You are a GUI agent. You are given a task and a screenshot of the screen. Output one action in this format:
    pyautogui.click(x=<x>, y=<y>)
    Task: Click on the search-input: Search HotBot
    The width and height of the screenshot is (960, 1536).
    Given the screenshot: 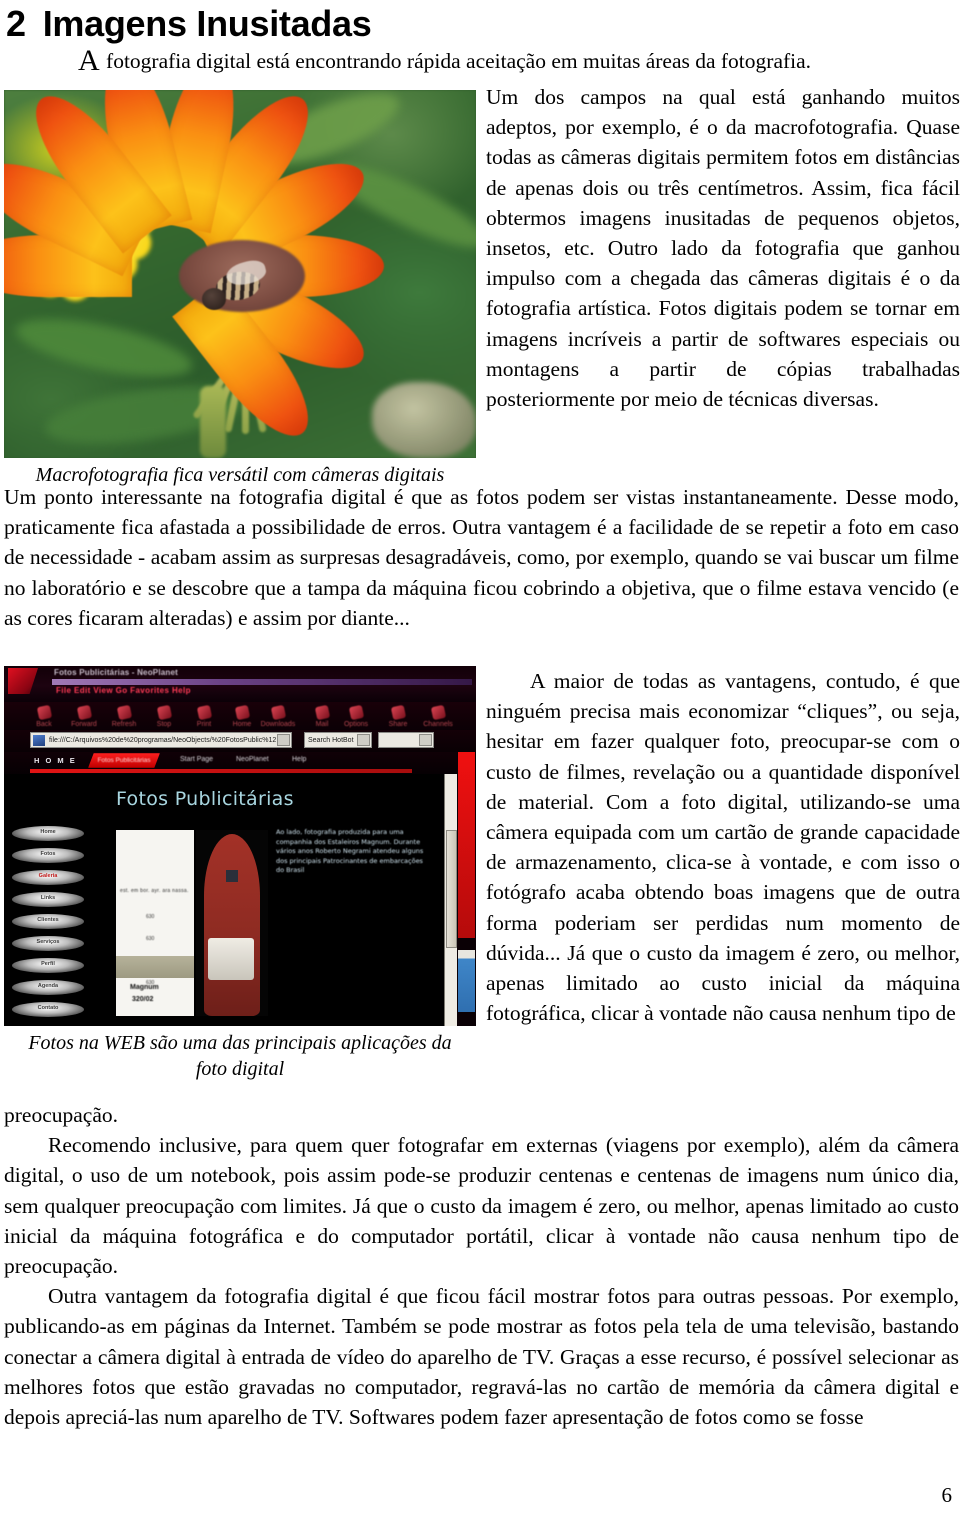 What is the action you would take?
    pyautogui.click(x=338, y=740)
    